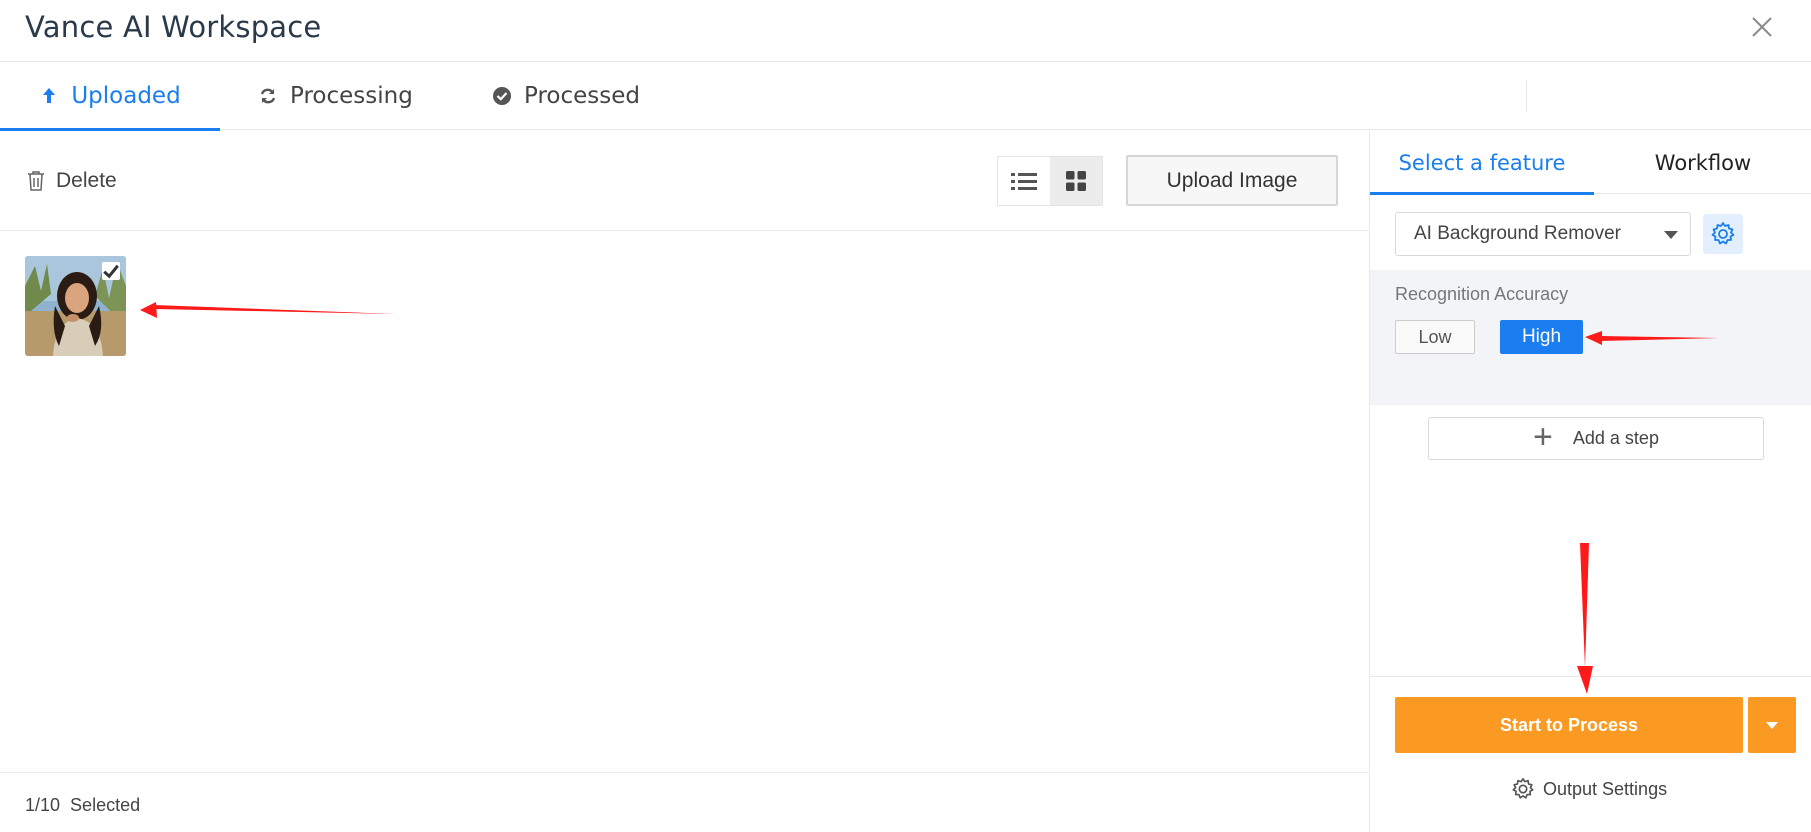 This screenshot has width=1811, height=832. I want to click on output-settings-link: Output Settings, so click(1589, 789).